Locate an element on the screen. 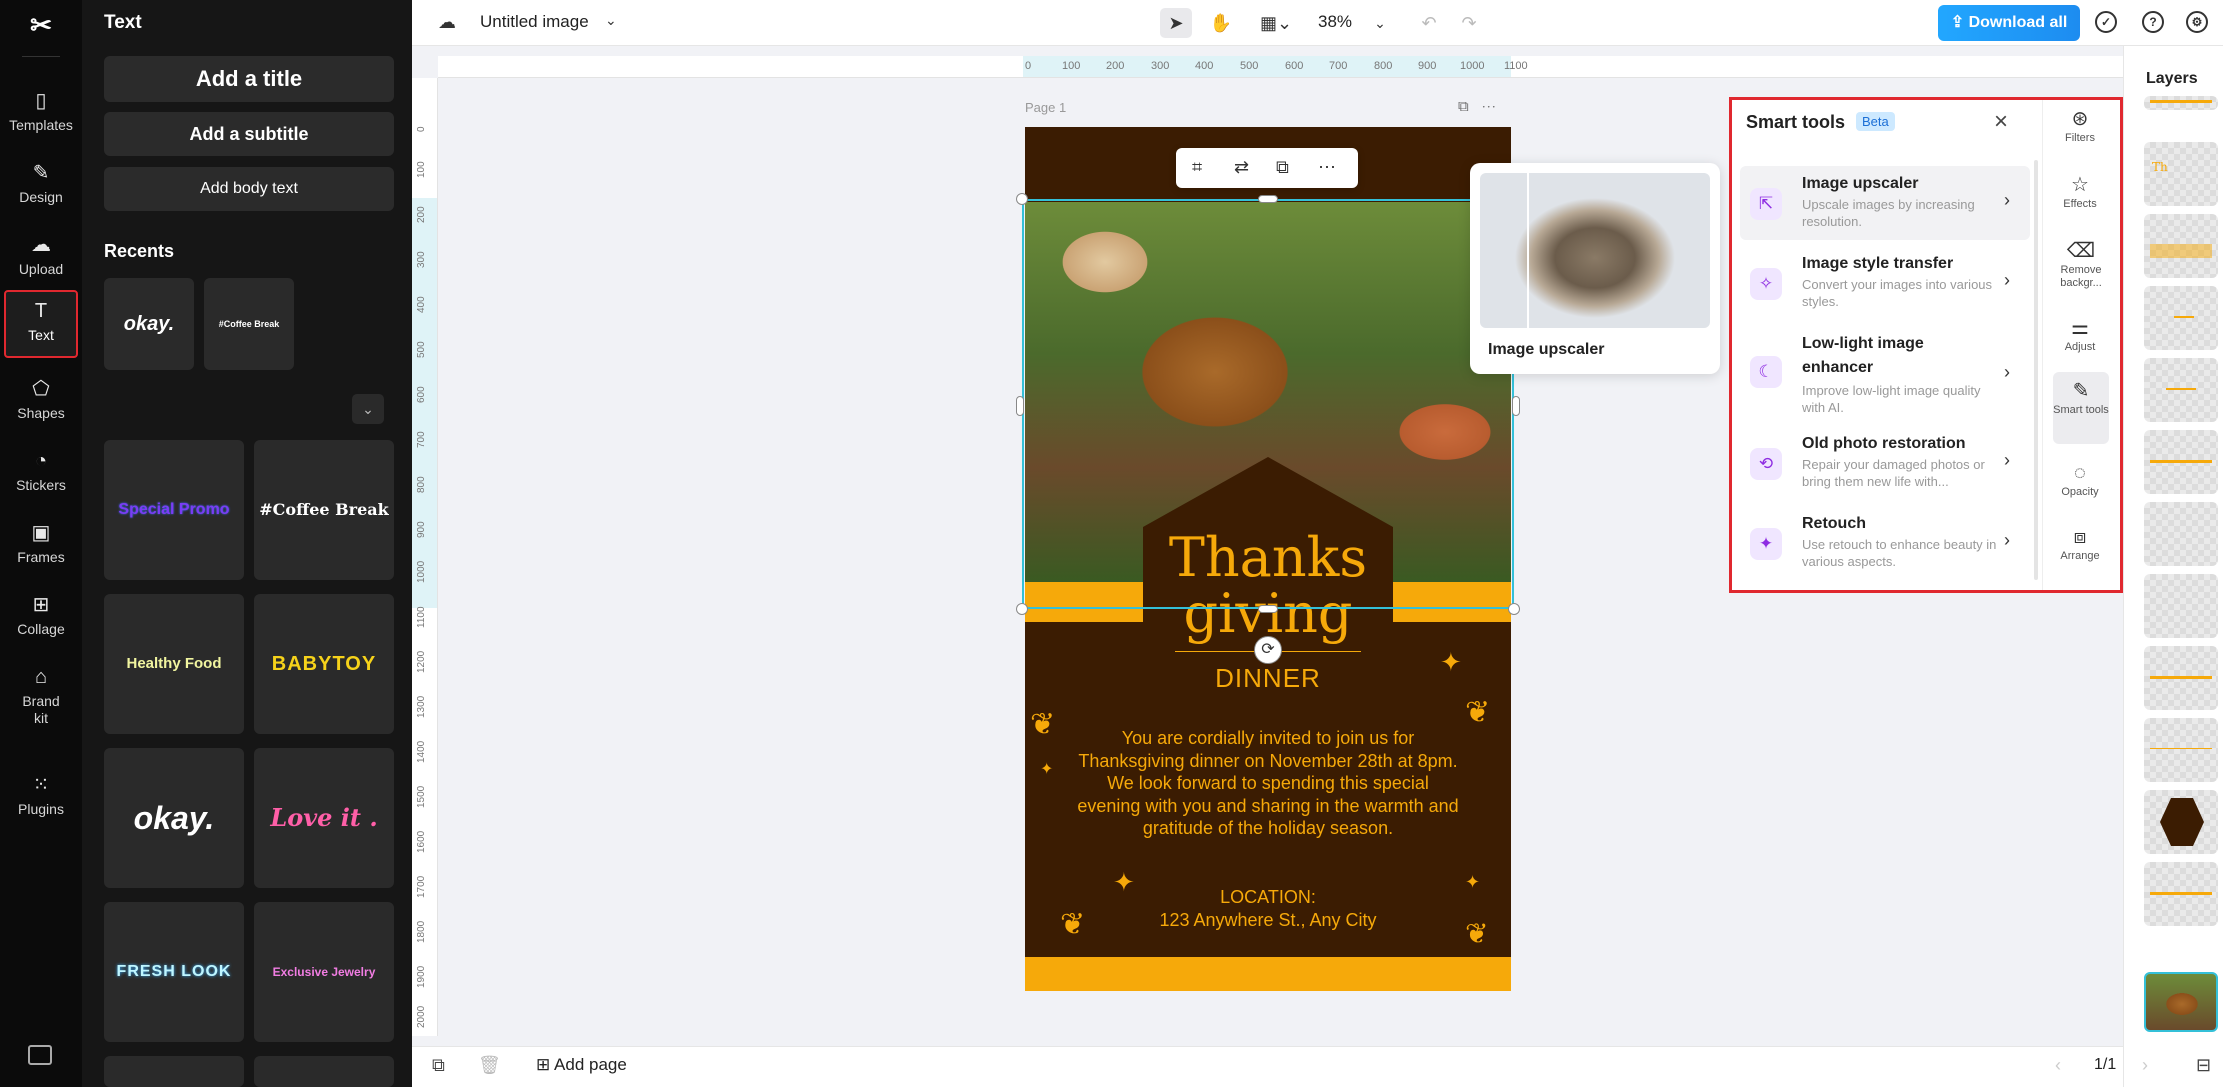  side-tool-arrange: ⧈ Arrange is located at coordinates (2080, 543).